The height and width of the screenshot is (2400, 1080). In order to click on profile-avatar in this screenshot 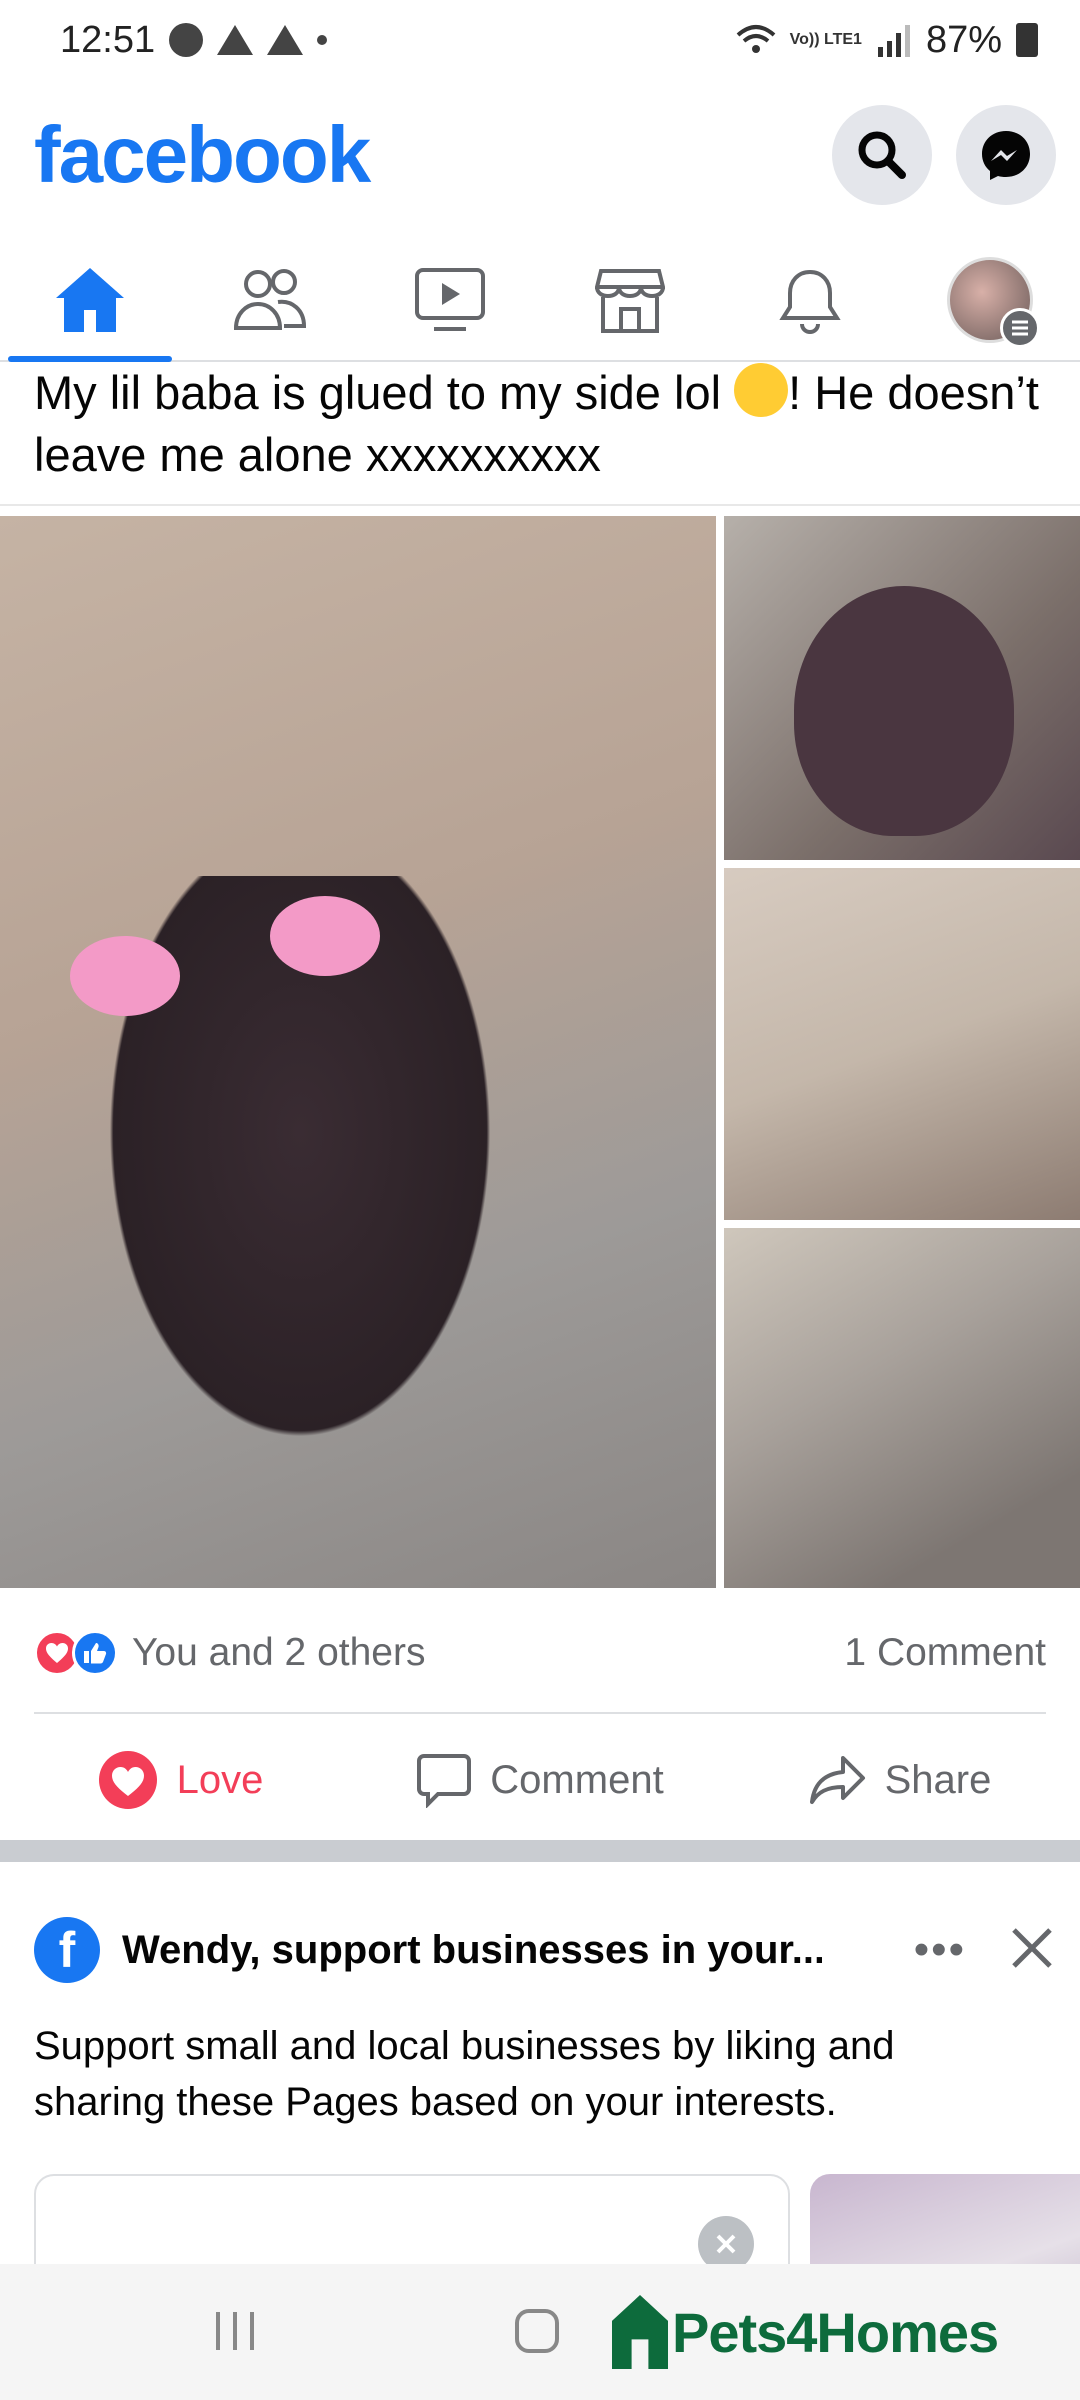, I will do `click(993, 302)`.